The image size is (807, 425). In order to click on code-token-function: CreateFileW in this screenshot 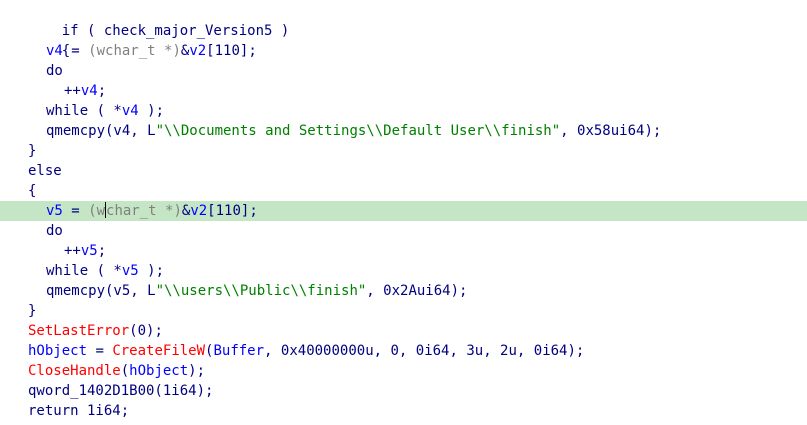, I will do `click(159, 351)`.